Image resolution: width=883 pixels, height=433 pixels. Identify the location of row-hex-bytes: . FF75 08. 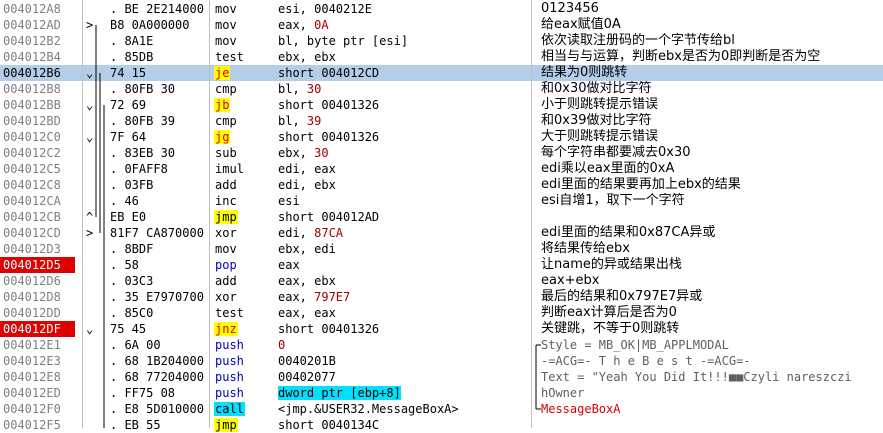
(143, 393).